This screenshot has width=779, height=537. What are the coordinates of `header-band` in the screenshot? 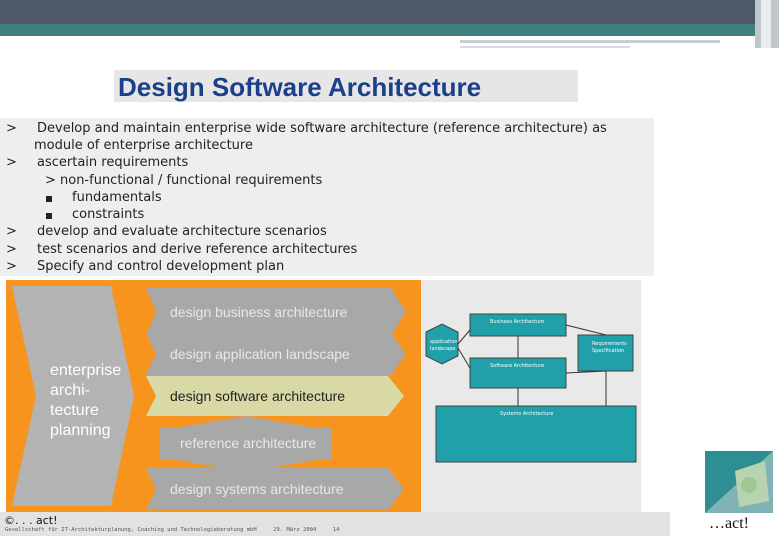 It's located at (389, 30).